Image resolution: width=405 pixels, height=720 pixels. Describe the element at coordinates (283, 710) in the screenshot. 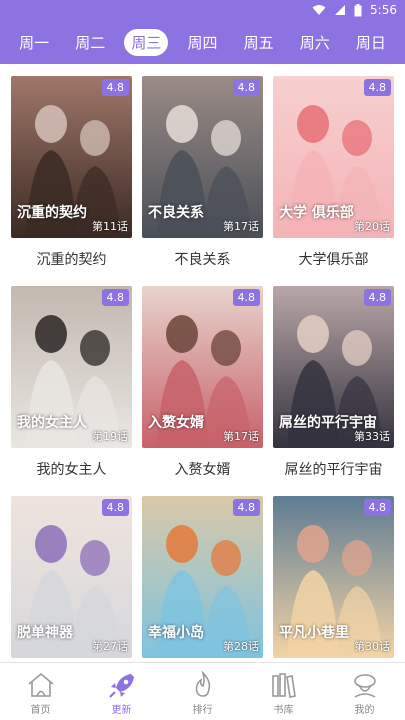

I see `tab-library-label: 书库` at that location.